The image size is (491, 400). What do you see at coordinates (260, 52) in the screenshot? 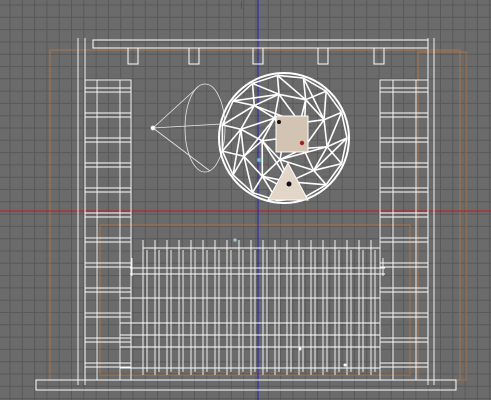
I see `top-beam` at bounding box center [260, 52].